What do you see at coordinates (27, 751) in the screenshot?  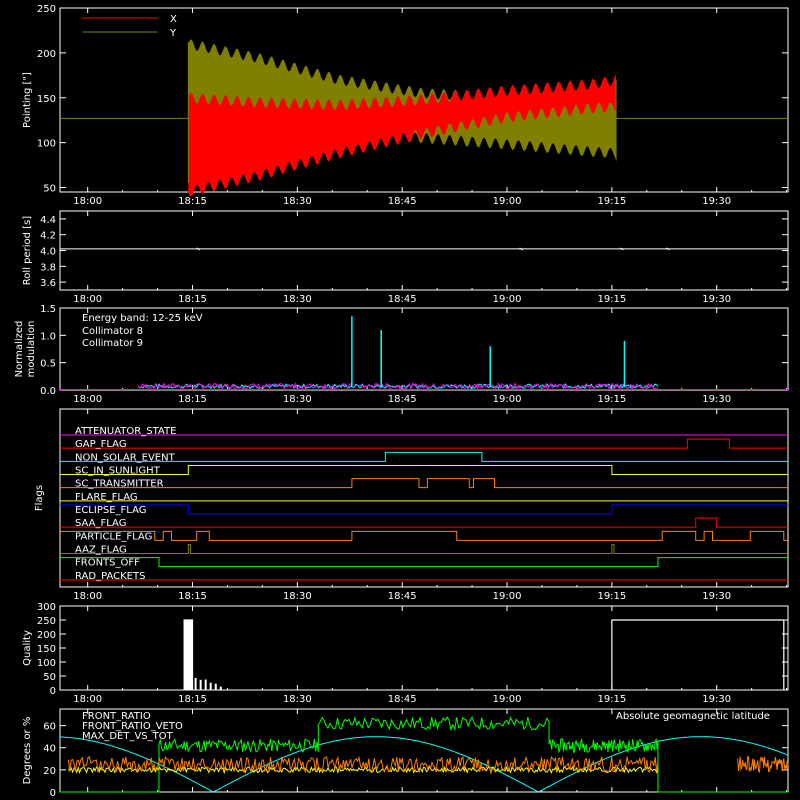 I see `y-axis-label: Degrees or %` at bounding box center [27, 751].